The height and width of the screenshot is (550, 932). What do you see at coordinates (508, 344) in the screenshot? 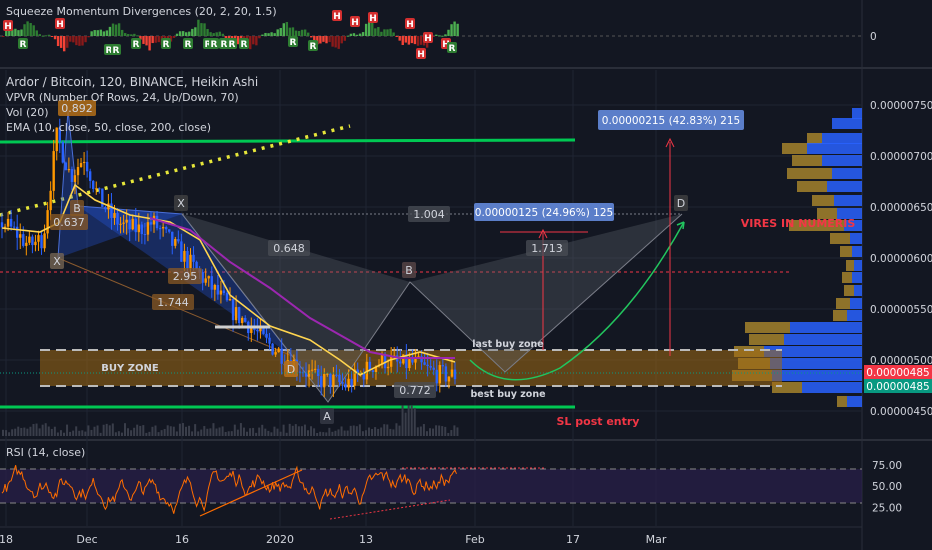
I see `last-buy-zone-label: last buy zone` at bounding box center [508, 344].